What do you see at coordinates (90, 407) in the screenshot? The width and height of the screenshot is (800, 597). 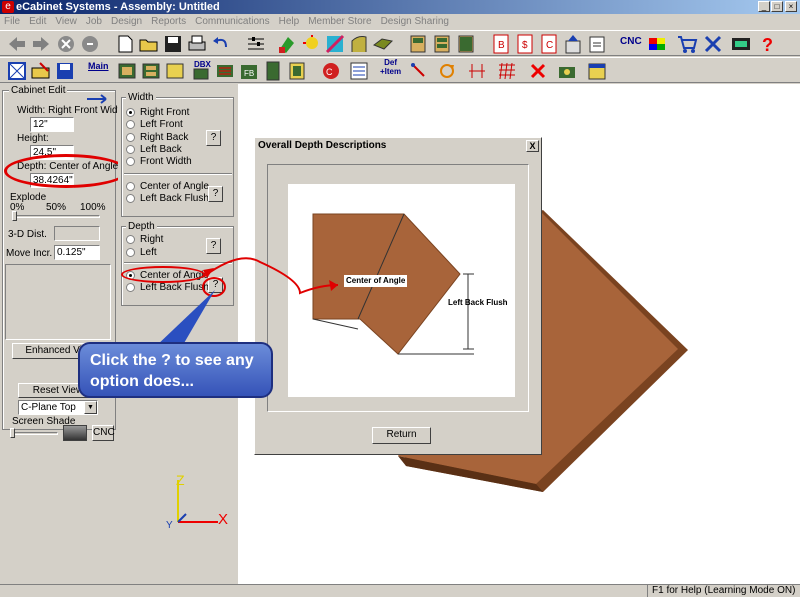 I see `chevron-down-icon: ▼` at bounding box center [90, 407].